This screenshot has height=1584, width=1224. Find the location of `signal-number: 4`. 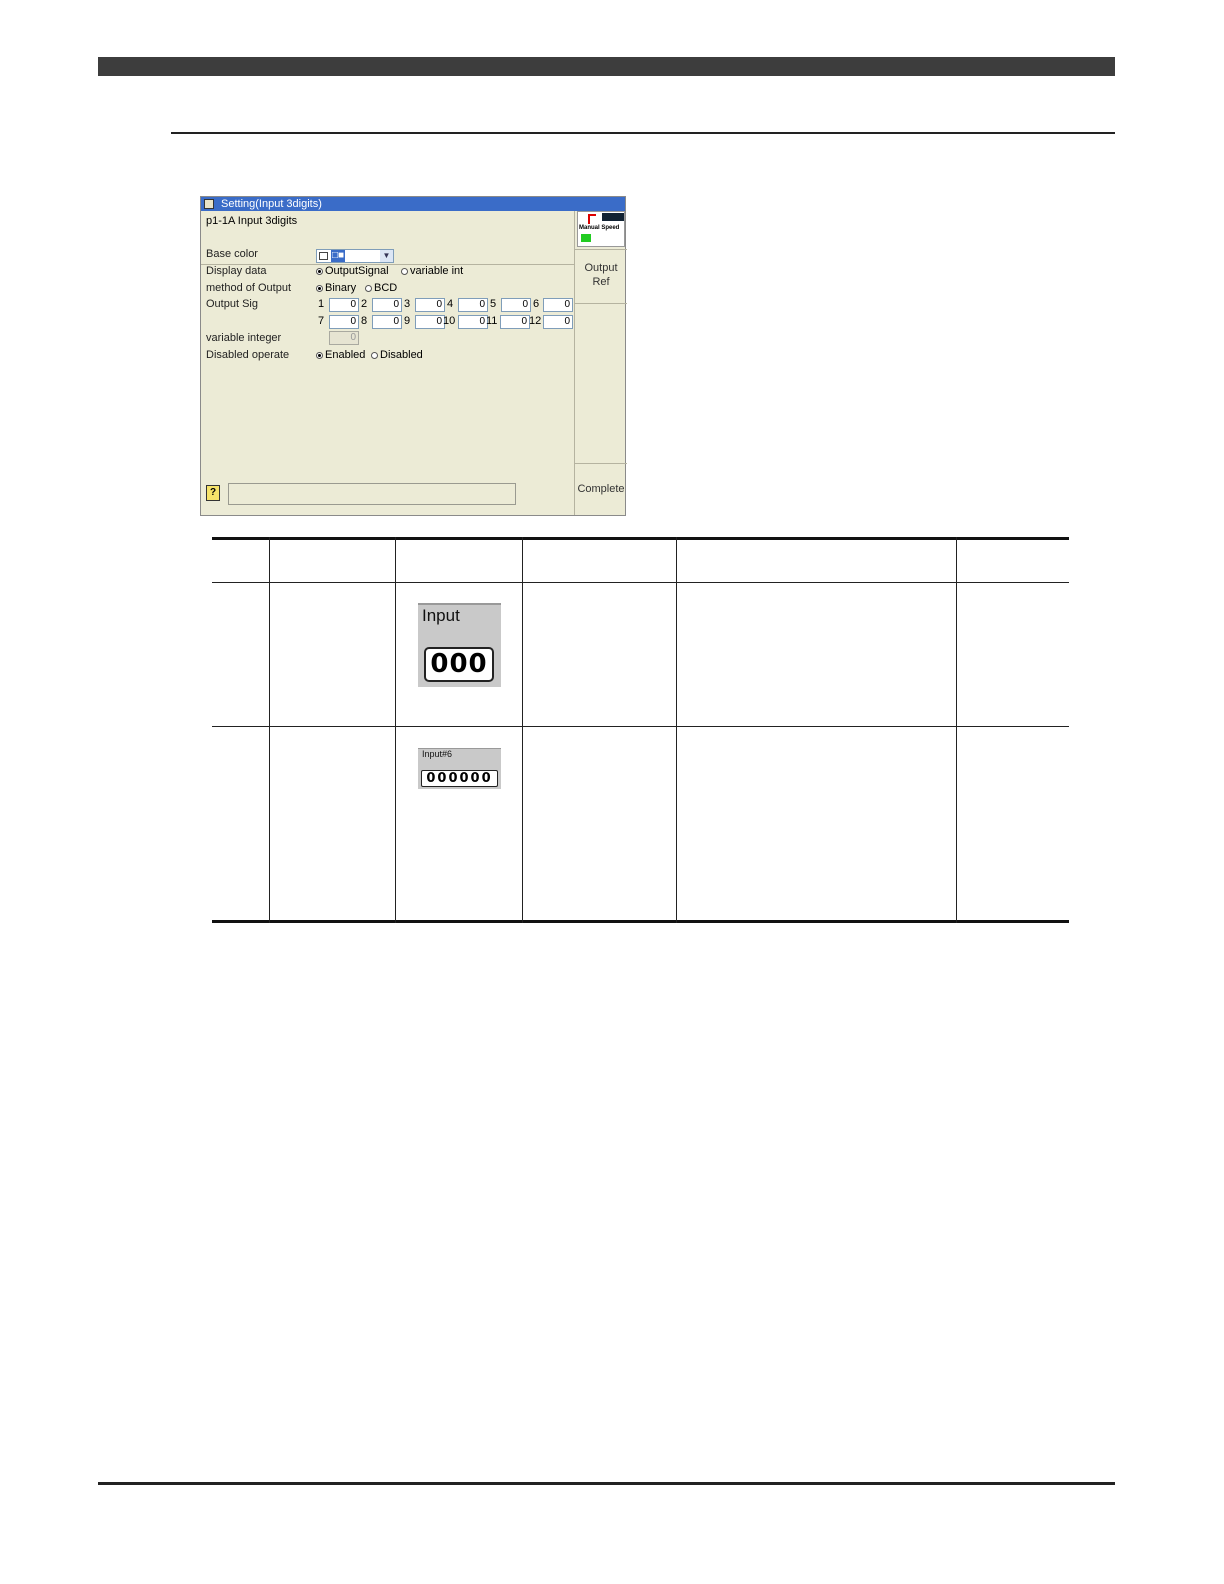

signal-number: 4 is located at coordinates (450, 304).